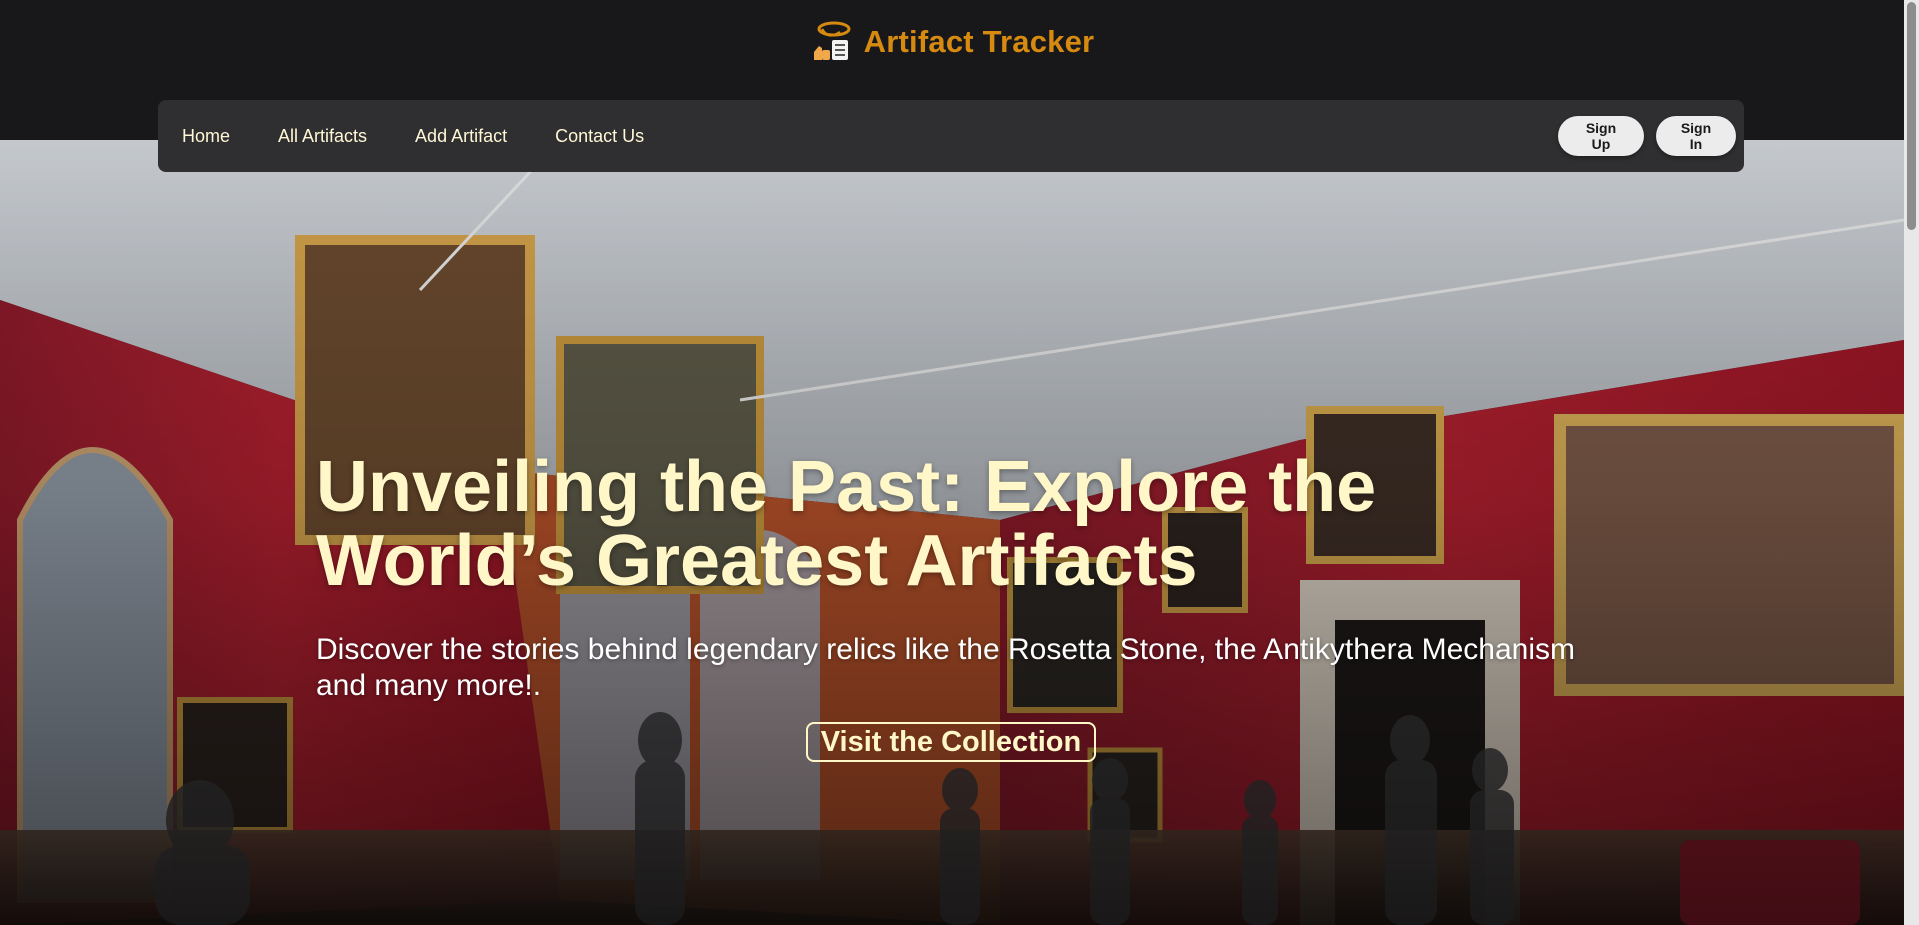  I want to click on page-scrollbar, so click(1911, 462).